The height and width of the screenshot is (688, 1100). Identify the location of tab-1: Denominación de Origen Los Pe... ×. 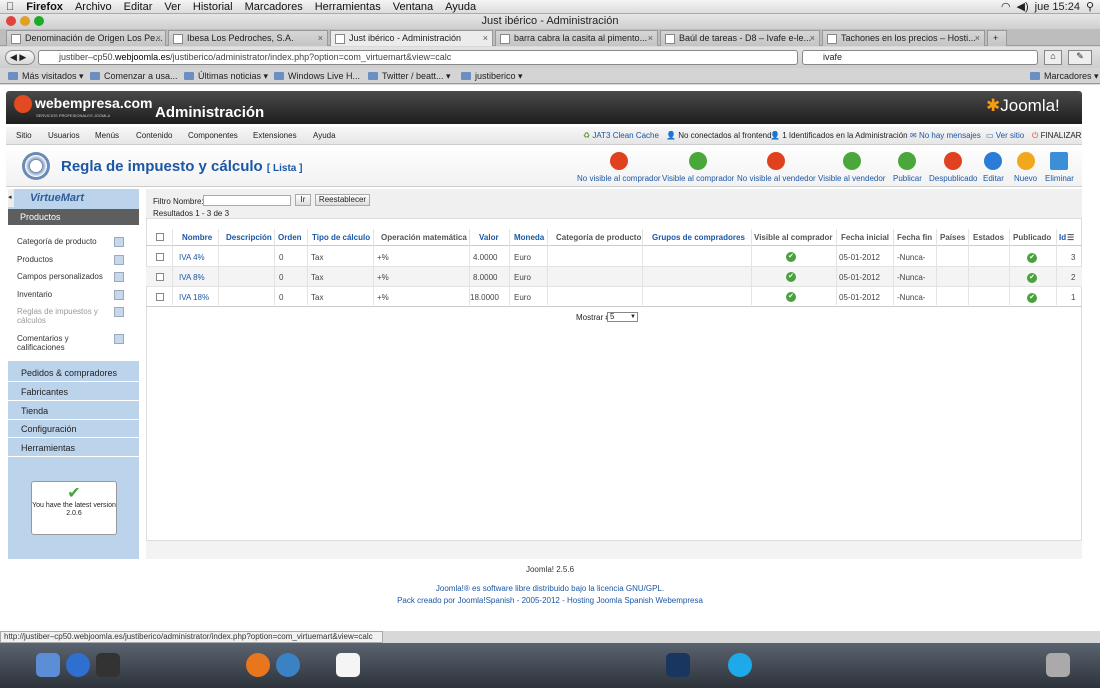
(86, 38).